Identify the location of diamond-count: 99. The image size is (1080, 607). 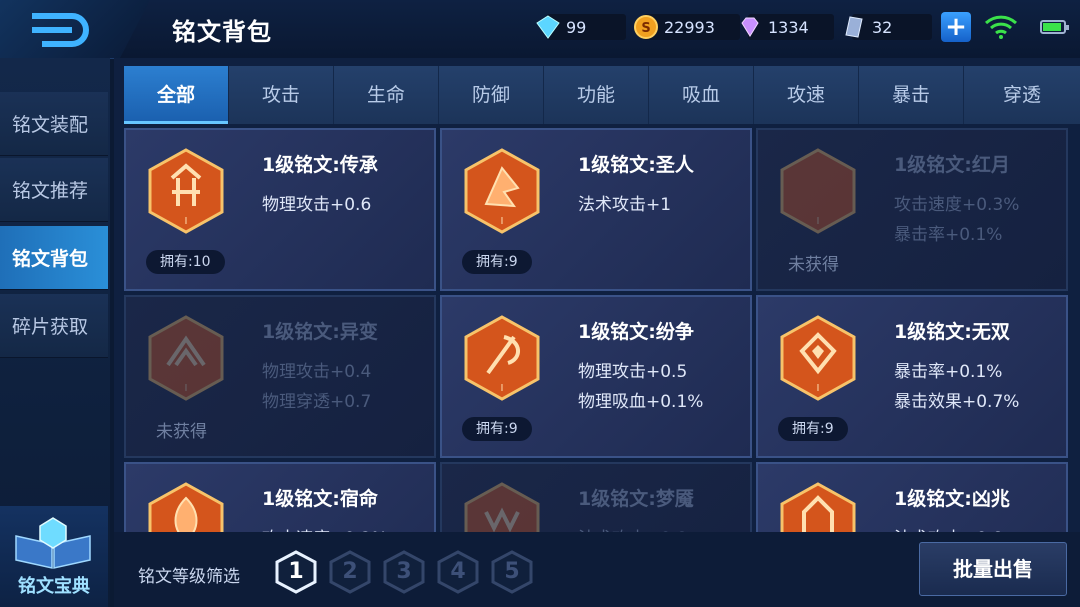
(576, 27).